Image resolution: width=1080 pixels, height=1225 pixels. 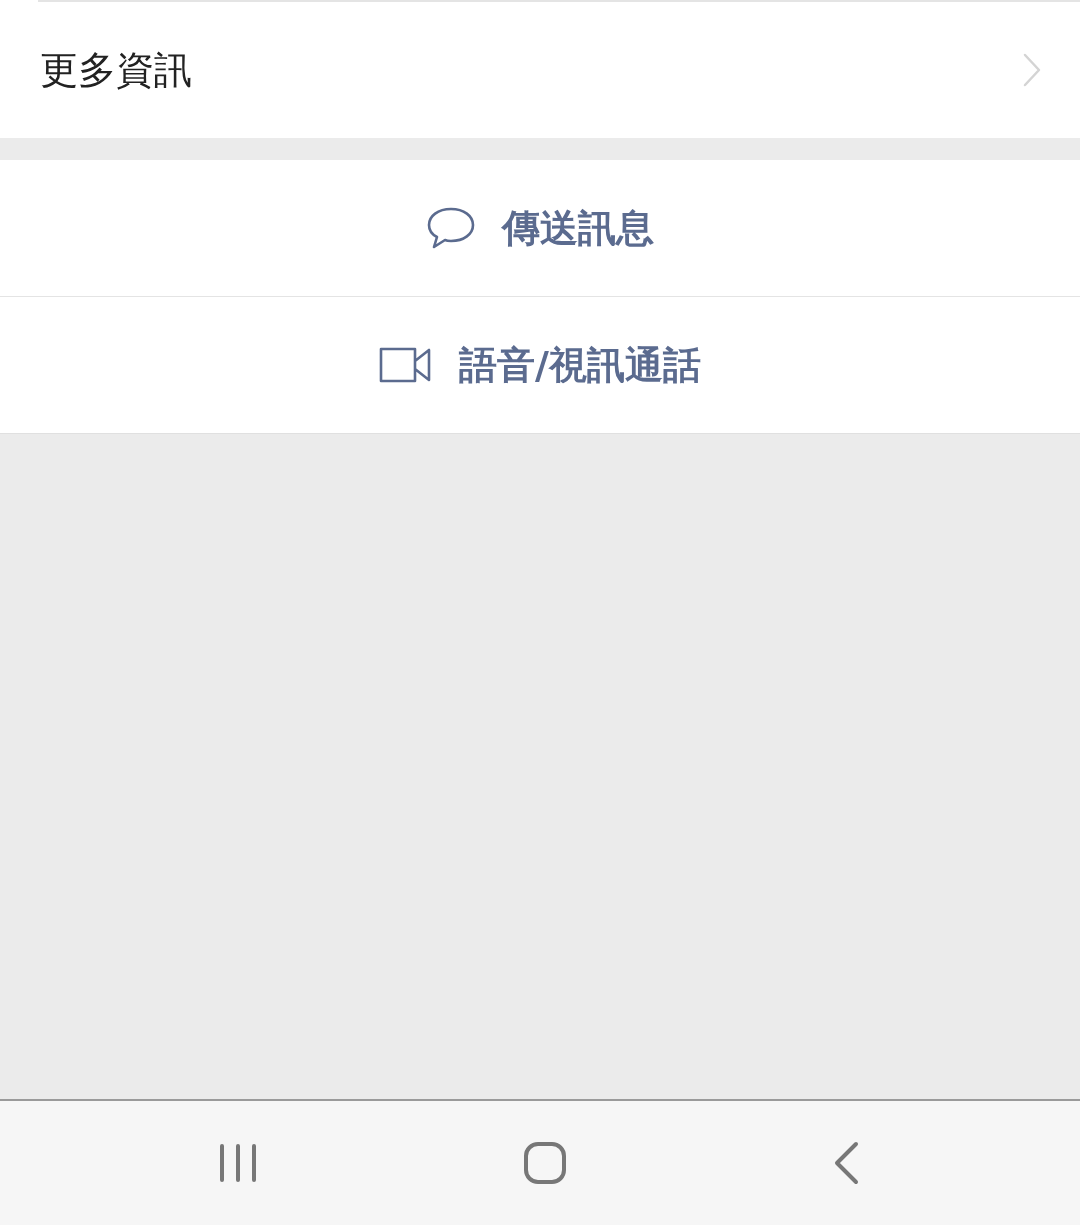 What do you see at coordinates (1032, 70) in the screenshot?
I see `chevron-right-icon` at bounding box center [1032, 70].